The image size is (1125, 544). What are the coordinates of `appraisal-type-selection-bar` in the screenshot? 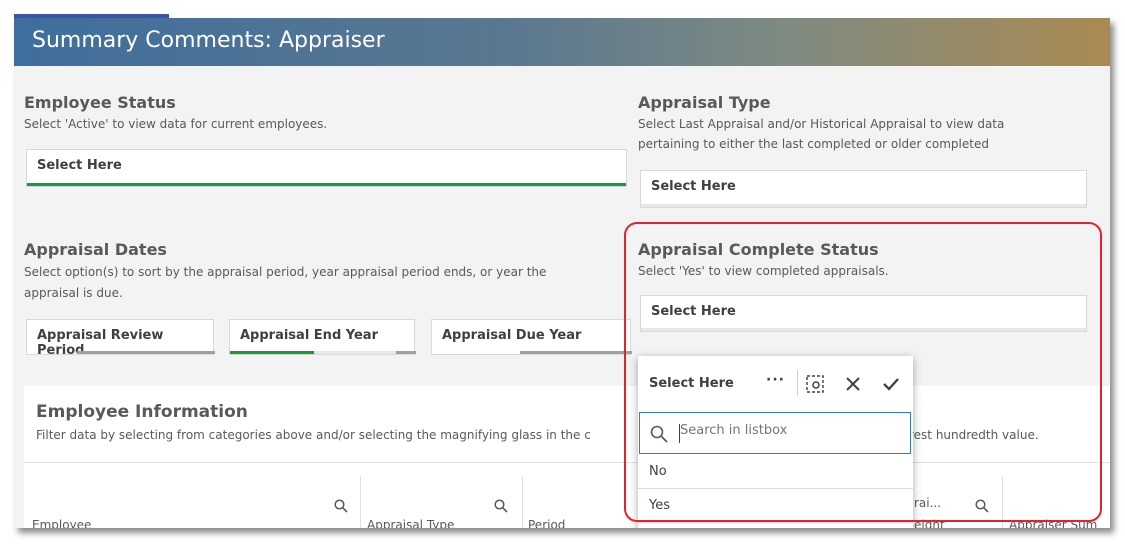 It's located at (863, 205).